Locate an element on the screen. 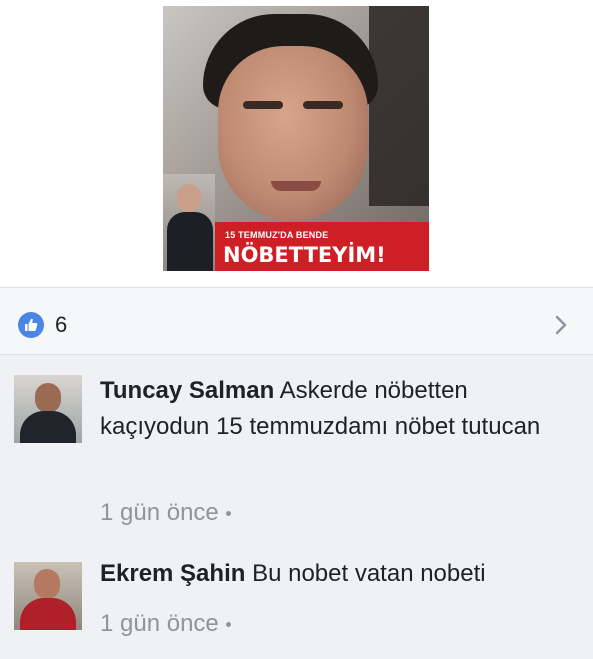 The width and height of the screenshot is (593, 659). inset-portrait-body is located at coordinates (190, 241).